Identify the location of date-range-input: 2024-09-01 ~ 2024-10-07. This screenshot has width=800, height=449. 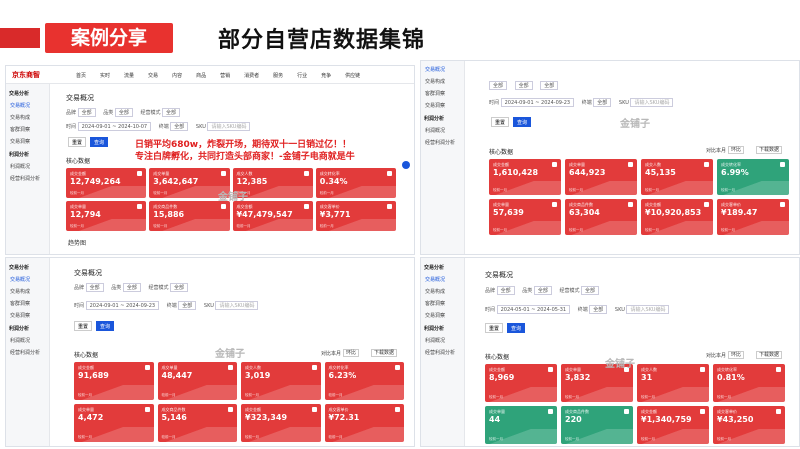
(114, 126).